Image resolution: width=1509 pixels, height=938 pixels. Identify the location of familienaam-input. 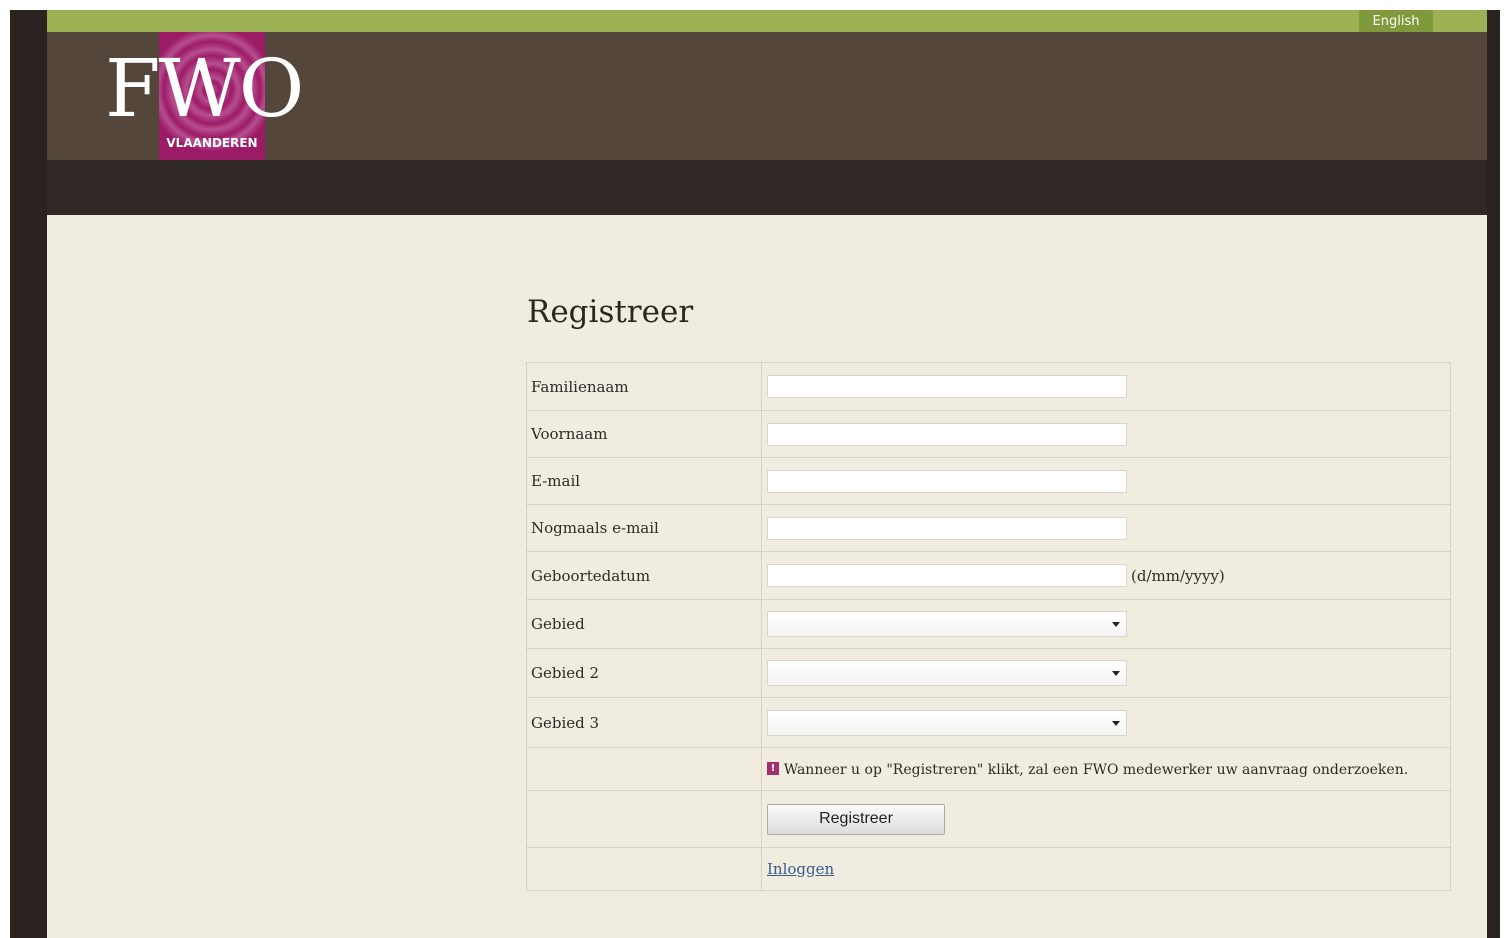
(947, 386).